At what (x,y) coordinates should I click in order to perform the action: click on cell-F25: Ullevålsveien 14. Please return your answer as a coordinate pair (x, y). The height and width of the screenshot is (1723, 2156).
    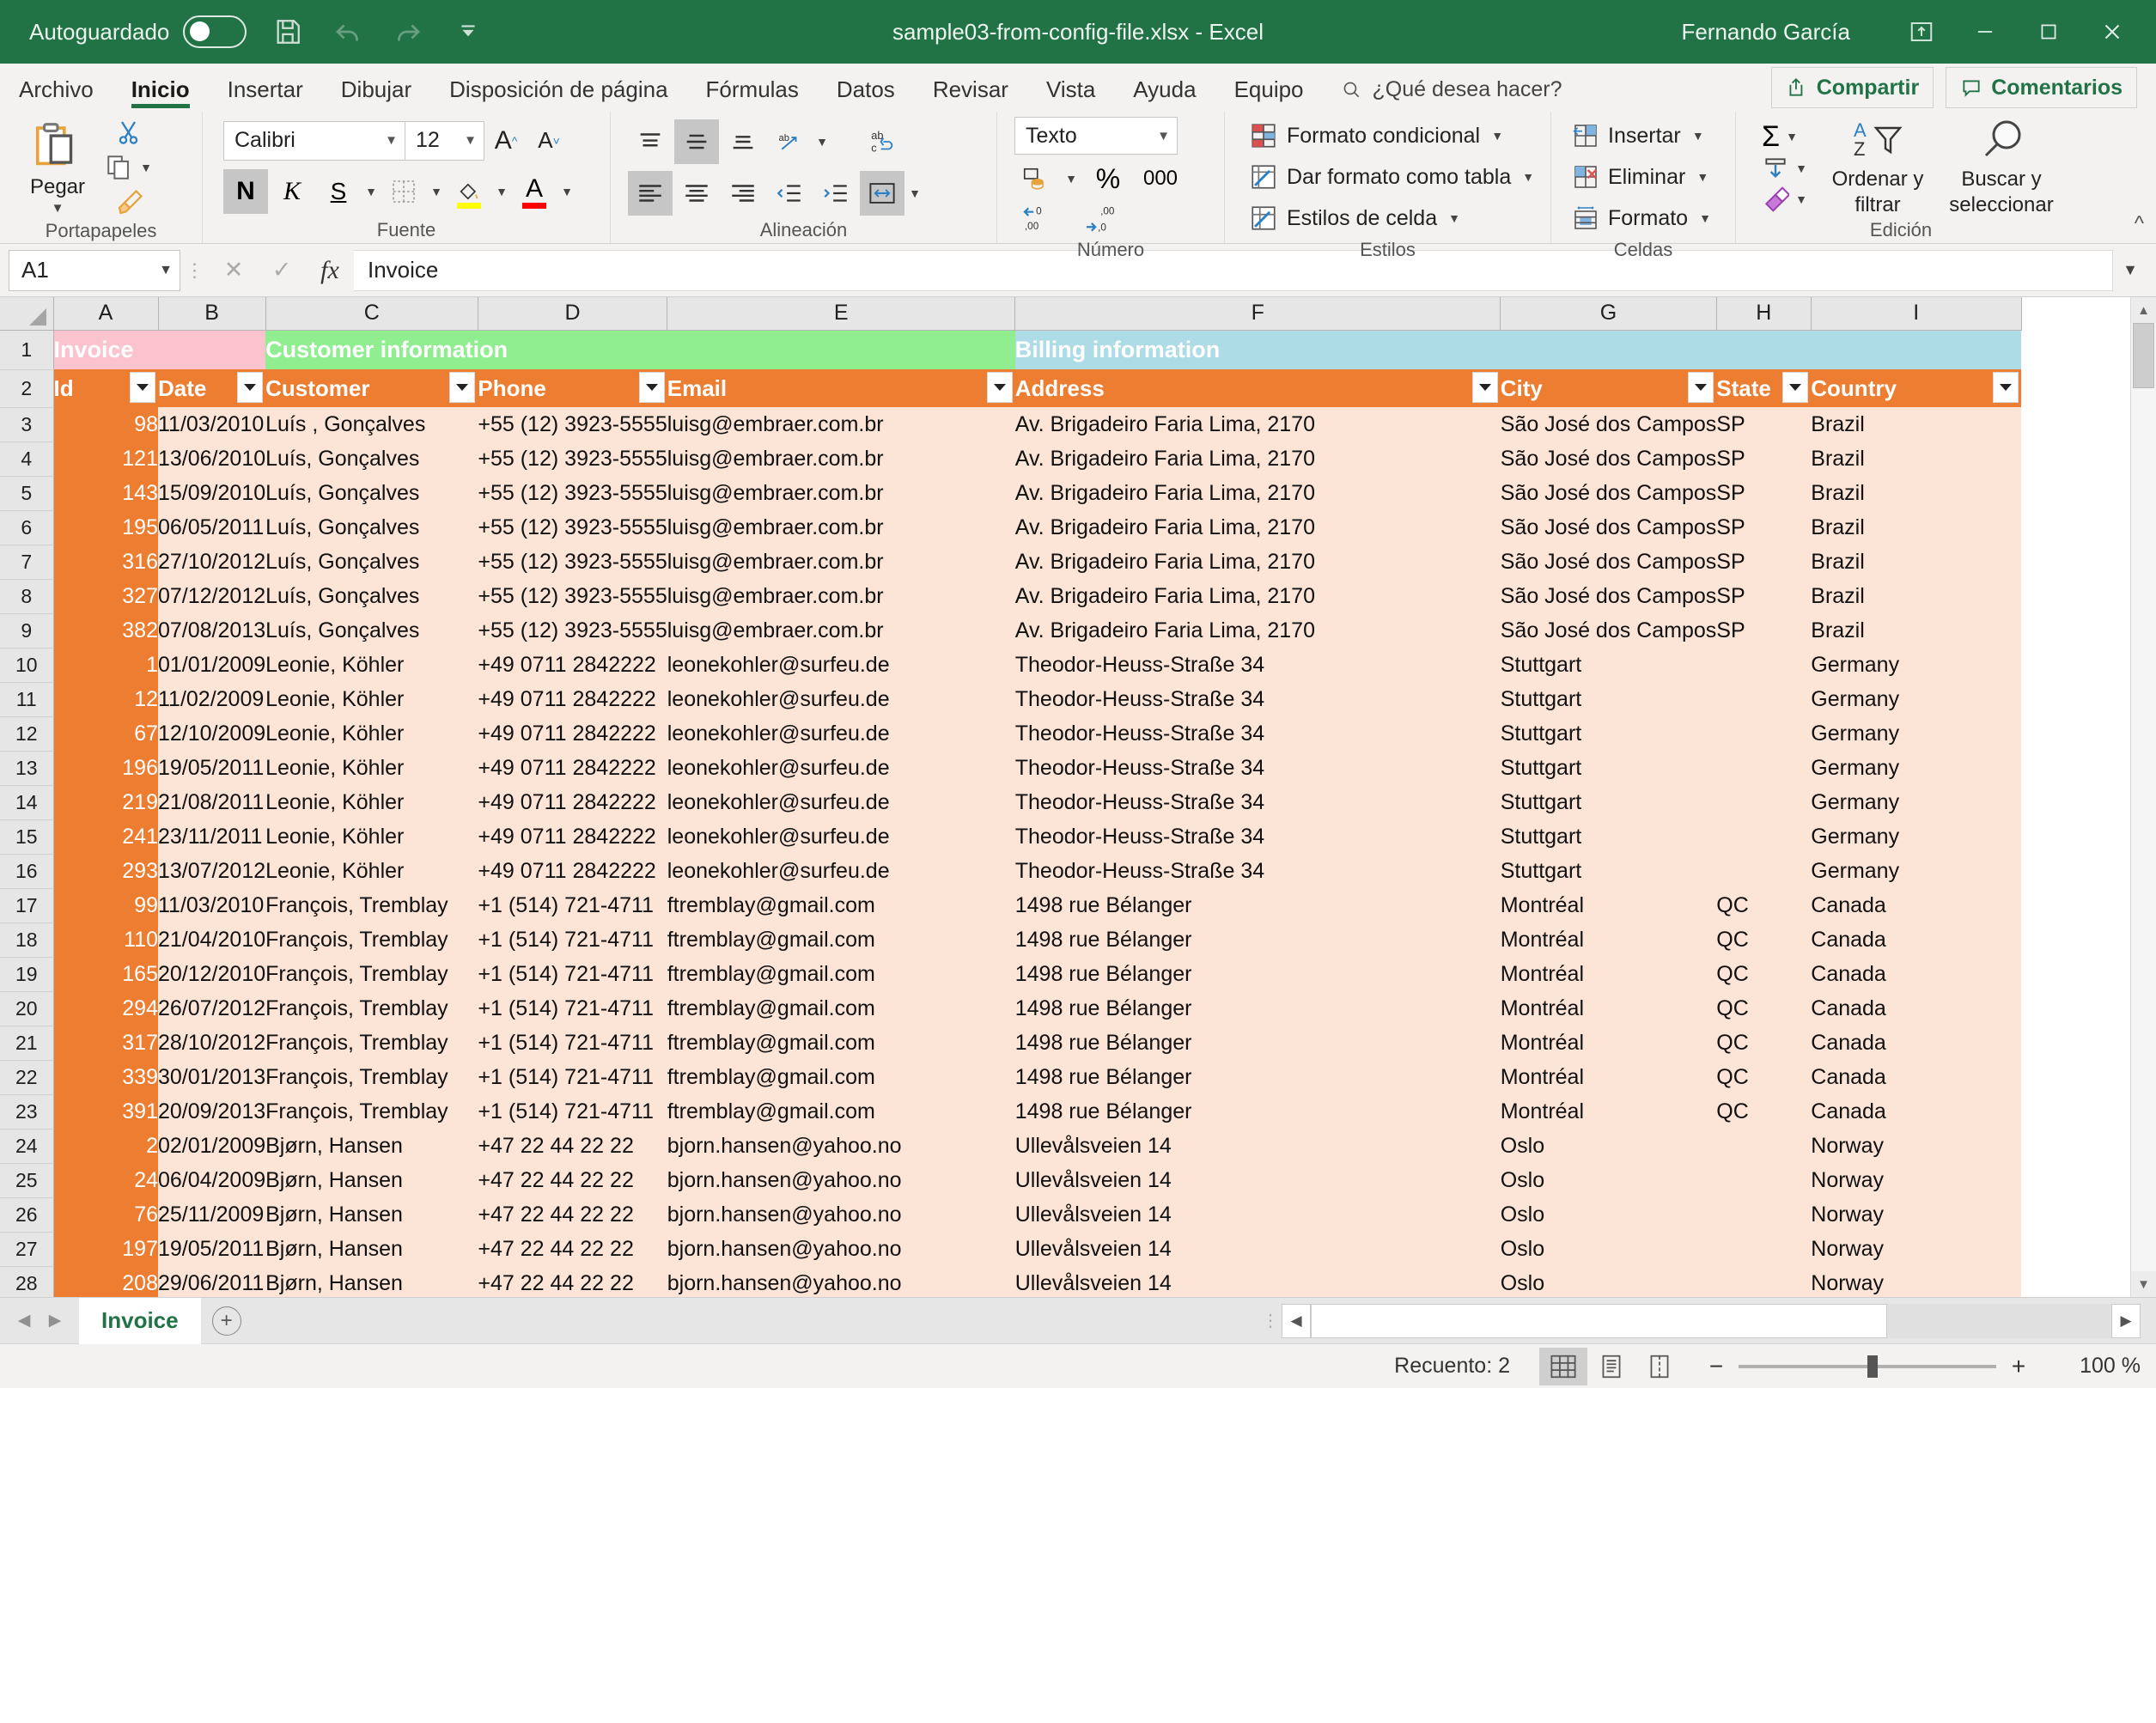
    Looking at the image, I should click on (1257, 1180).